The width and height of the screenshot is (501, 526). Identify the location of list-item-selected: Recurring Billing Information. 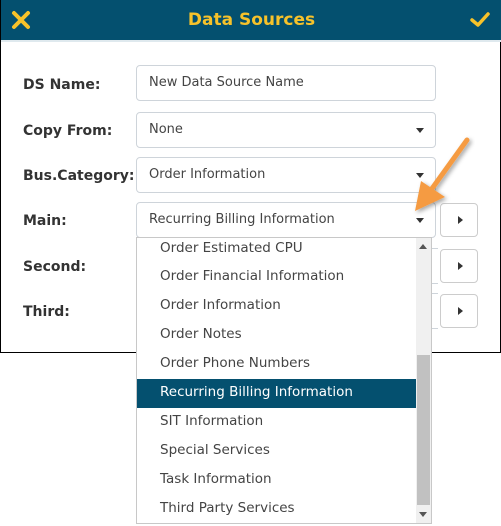
(277, 393).